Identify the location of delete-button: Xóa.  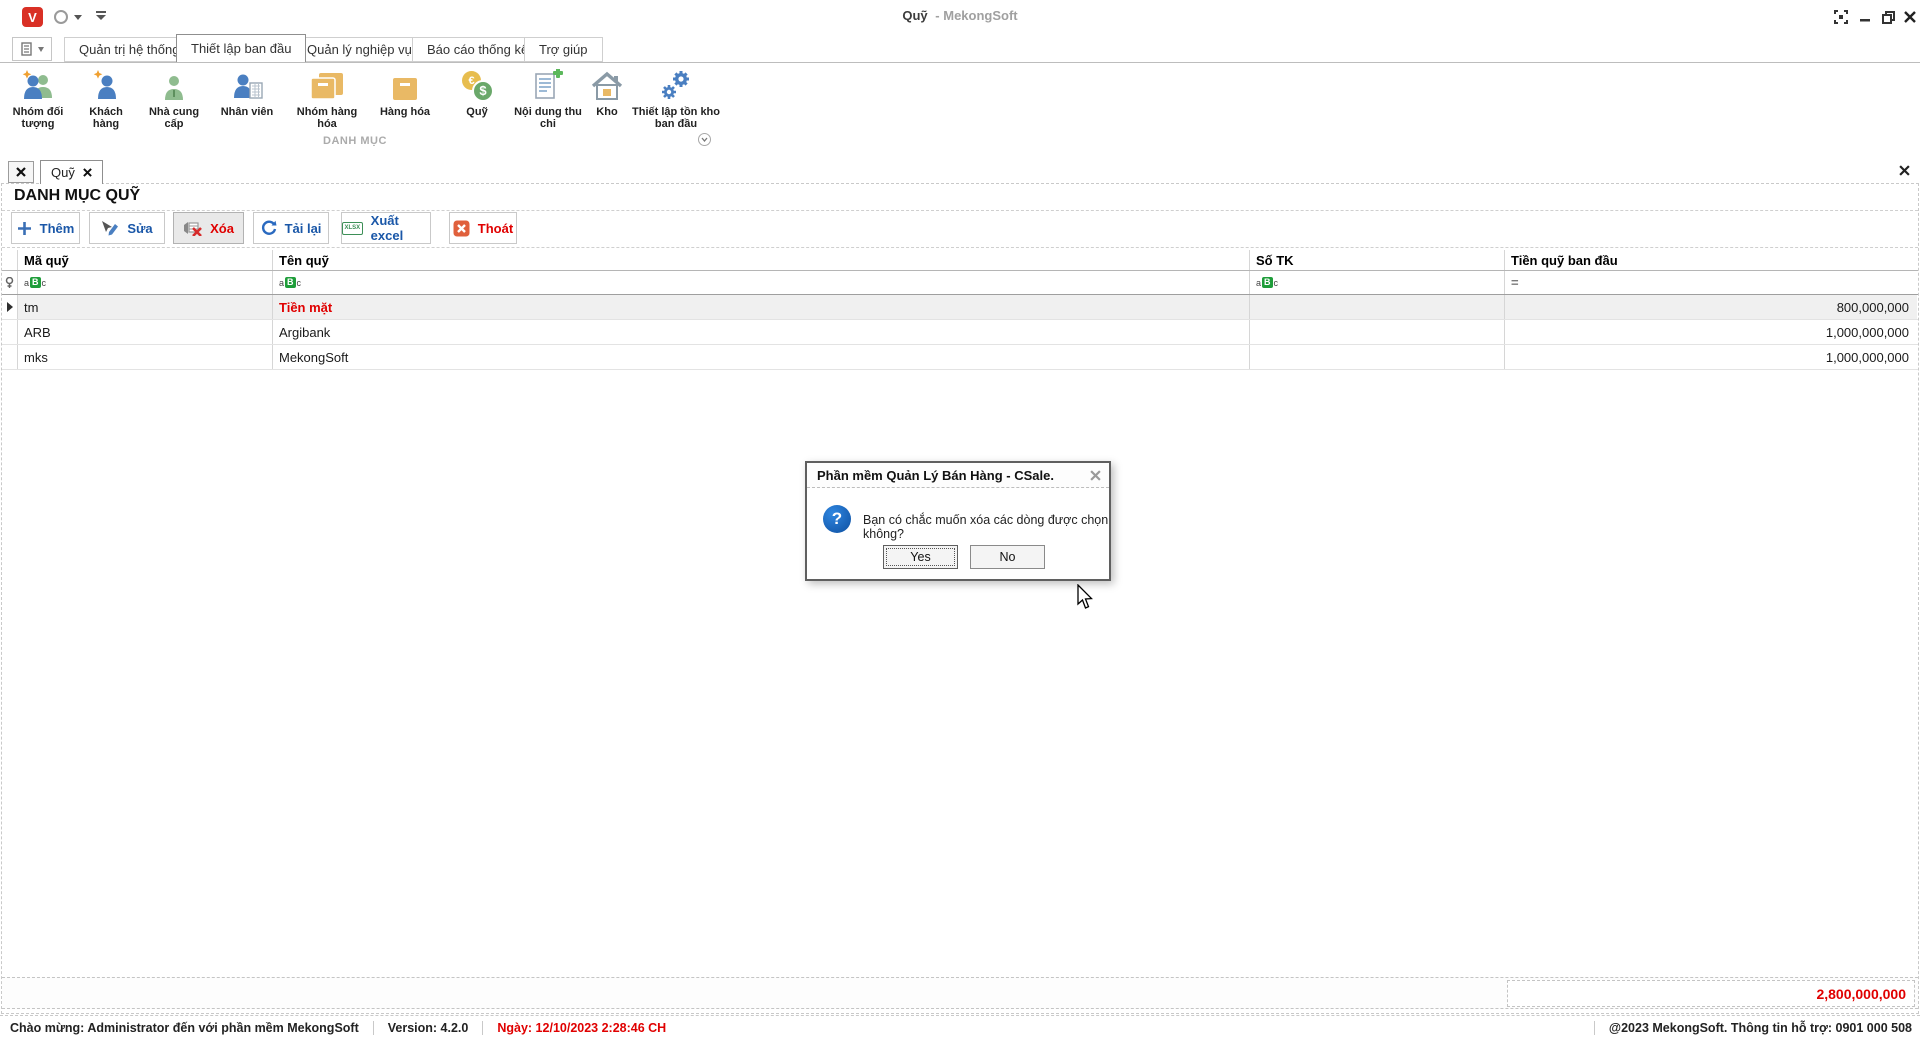
(208, 228).